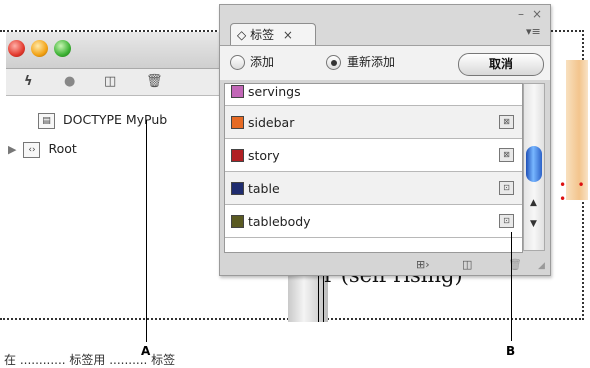 The height and width of the screenshot is (368, 590). Describe the element at coordinates (373, 188) in the screenshot. I see `tag-row-table: table ⊡` at that location.